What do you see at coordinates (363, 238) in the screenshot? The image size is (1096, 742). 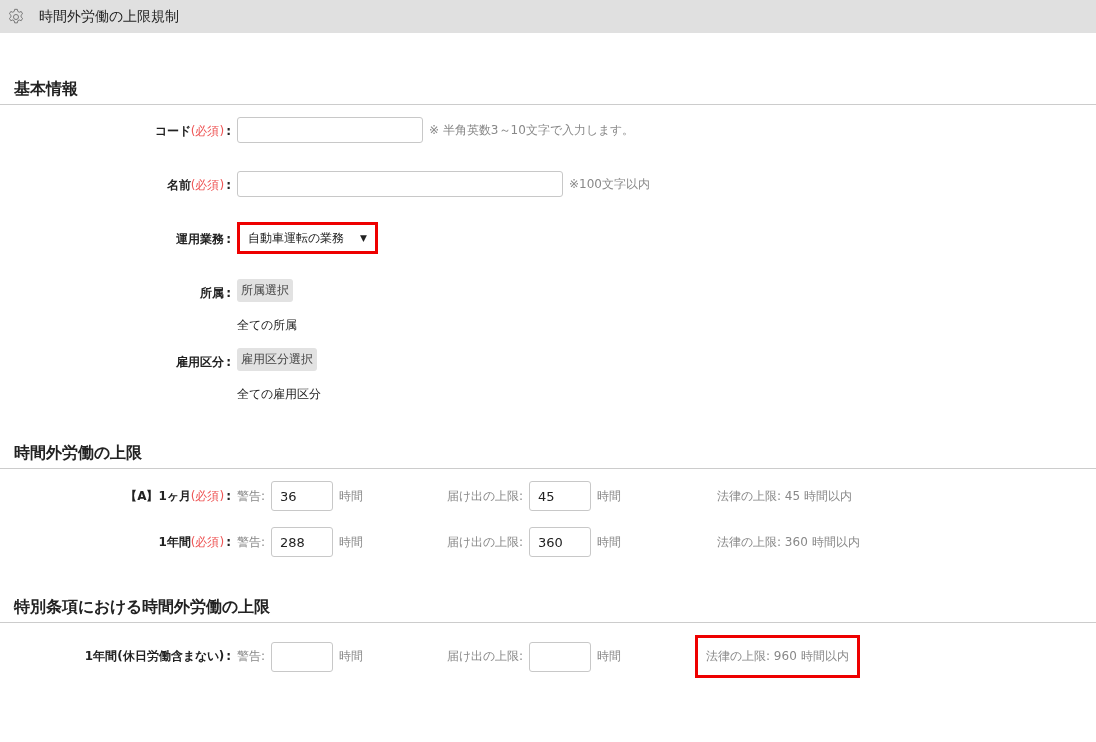 I see `caret-icon: ▼` at bounding box center [363, 238].